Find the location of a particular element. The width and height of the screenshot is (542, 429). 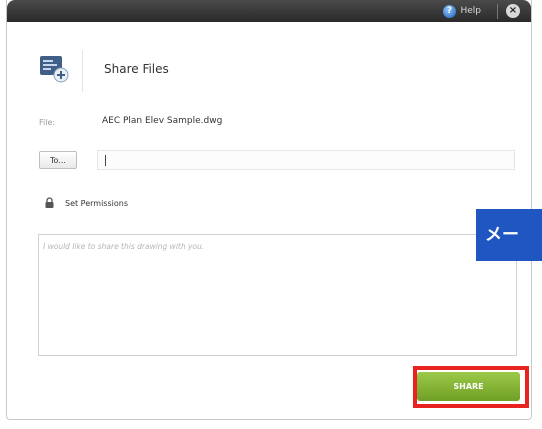

lock-icon is located at coordinates (49, 203).